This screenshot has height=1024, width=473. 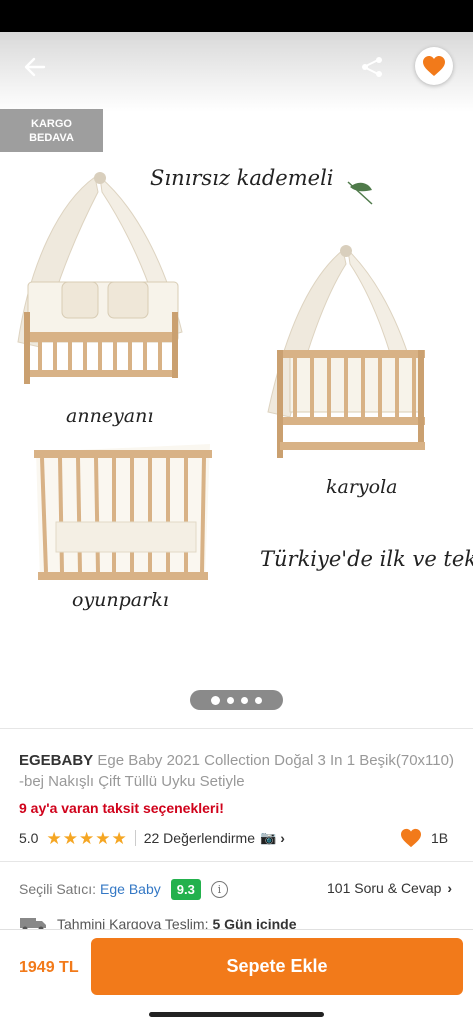 I want to click on image-label-karyola: karyola, so click(x=362, y=487).